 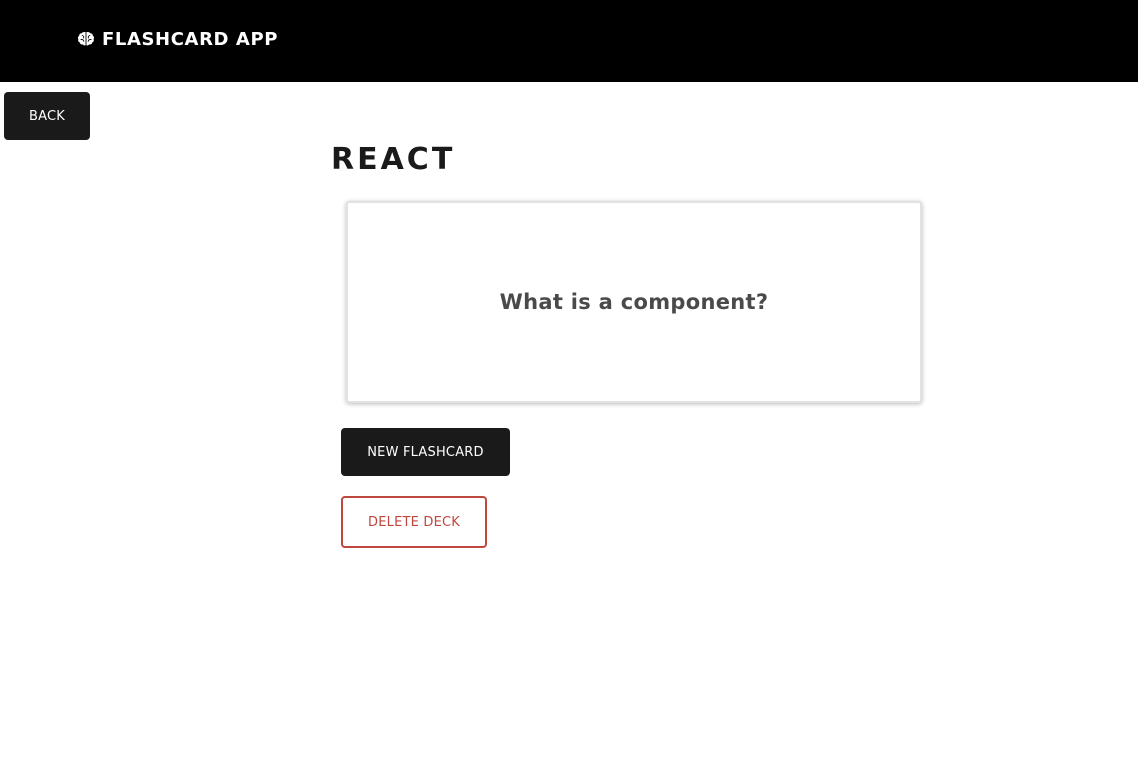 I want to click on deck-title: REACT, so click(x=393, y=159).